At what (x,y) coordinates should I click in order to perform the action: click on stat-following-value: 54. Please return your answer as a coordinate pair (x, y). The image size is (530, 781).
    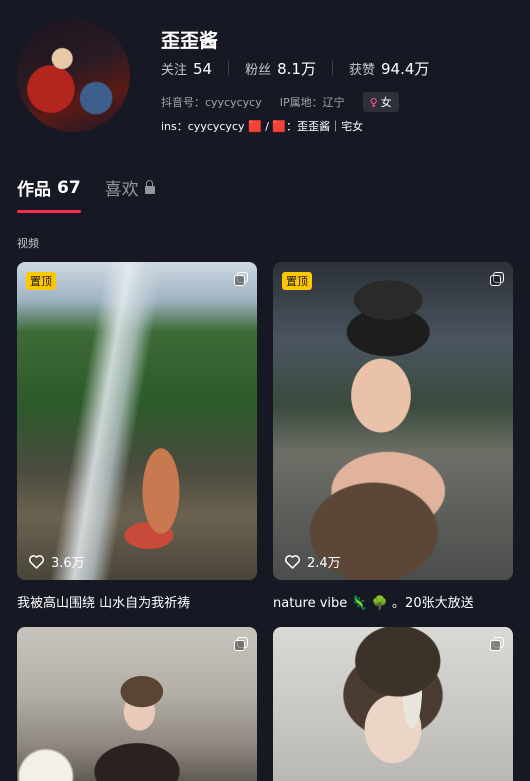
    Looking at the image, I should click on (203, 68).